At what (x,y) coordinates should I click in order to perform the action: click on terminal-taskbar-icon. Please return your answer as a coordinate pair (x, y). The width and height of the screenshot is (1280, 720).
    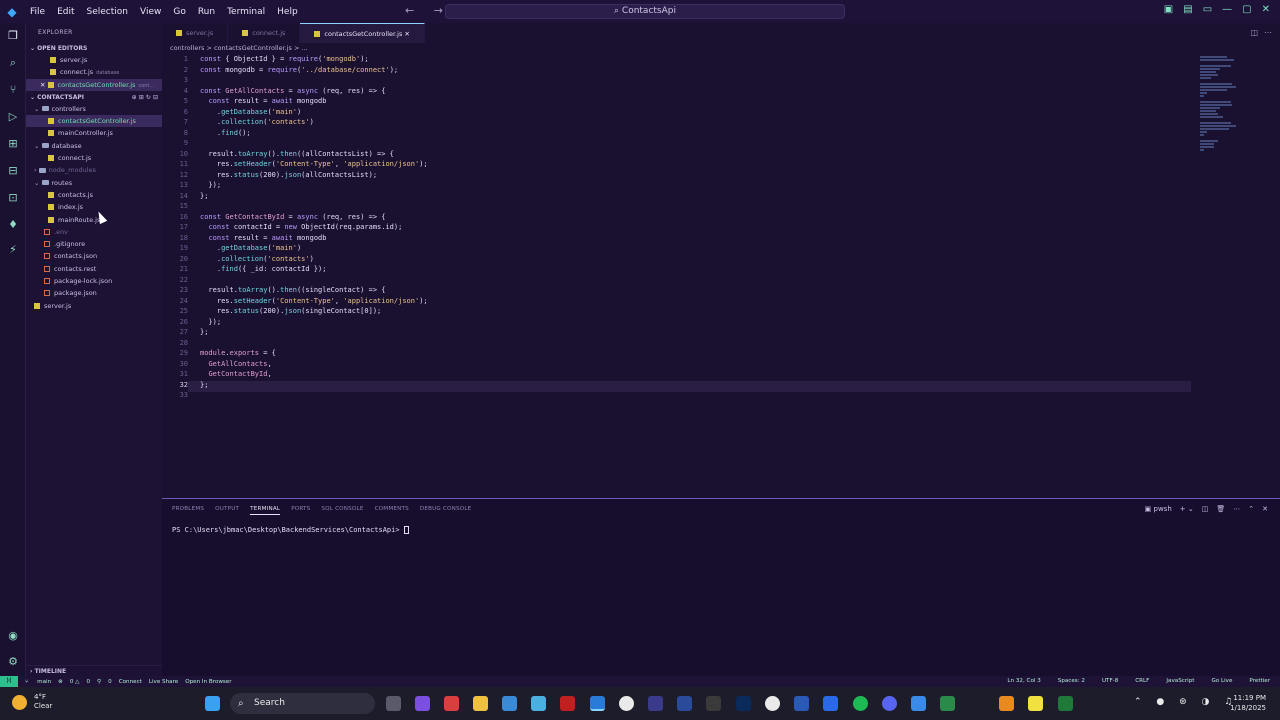
    Looking at the image, I should click on (713, 703).